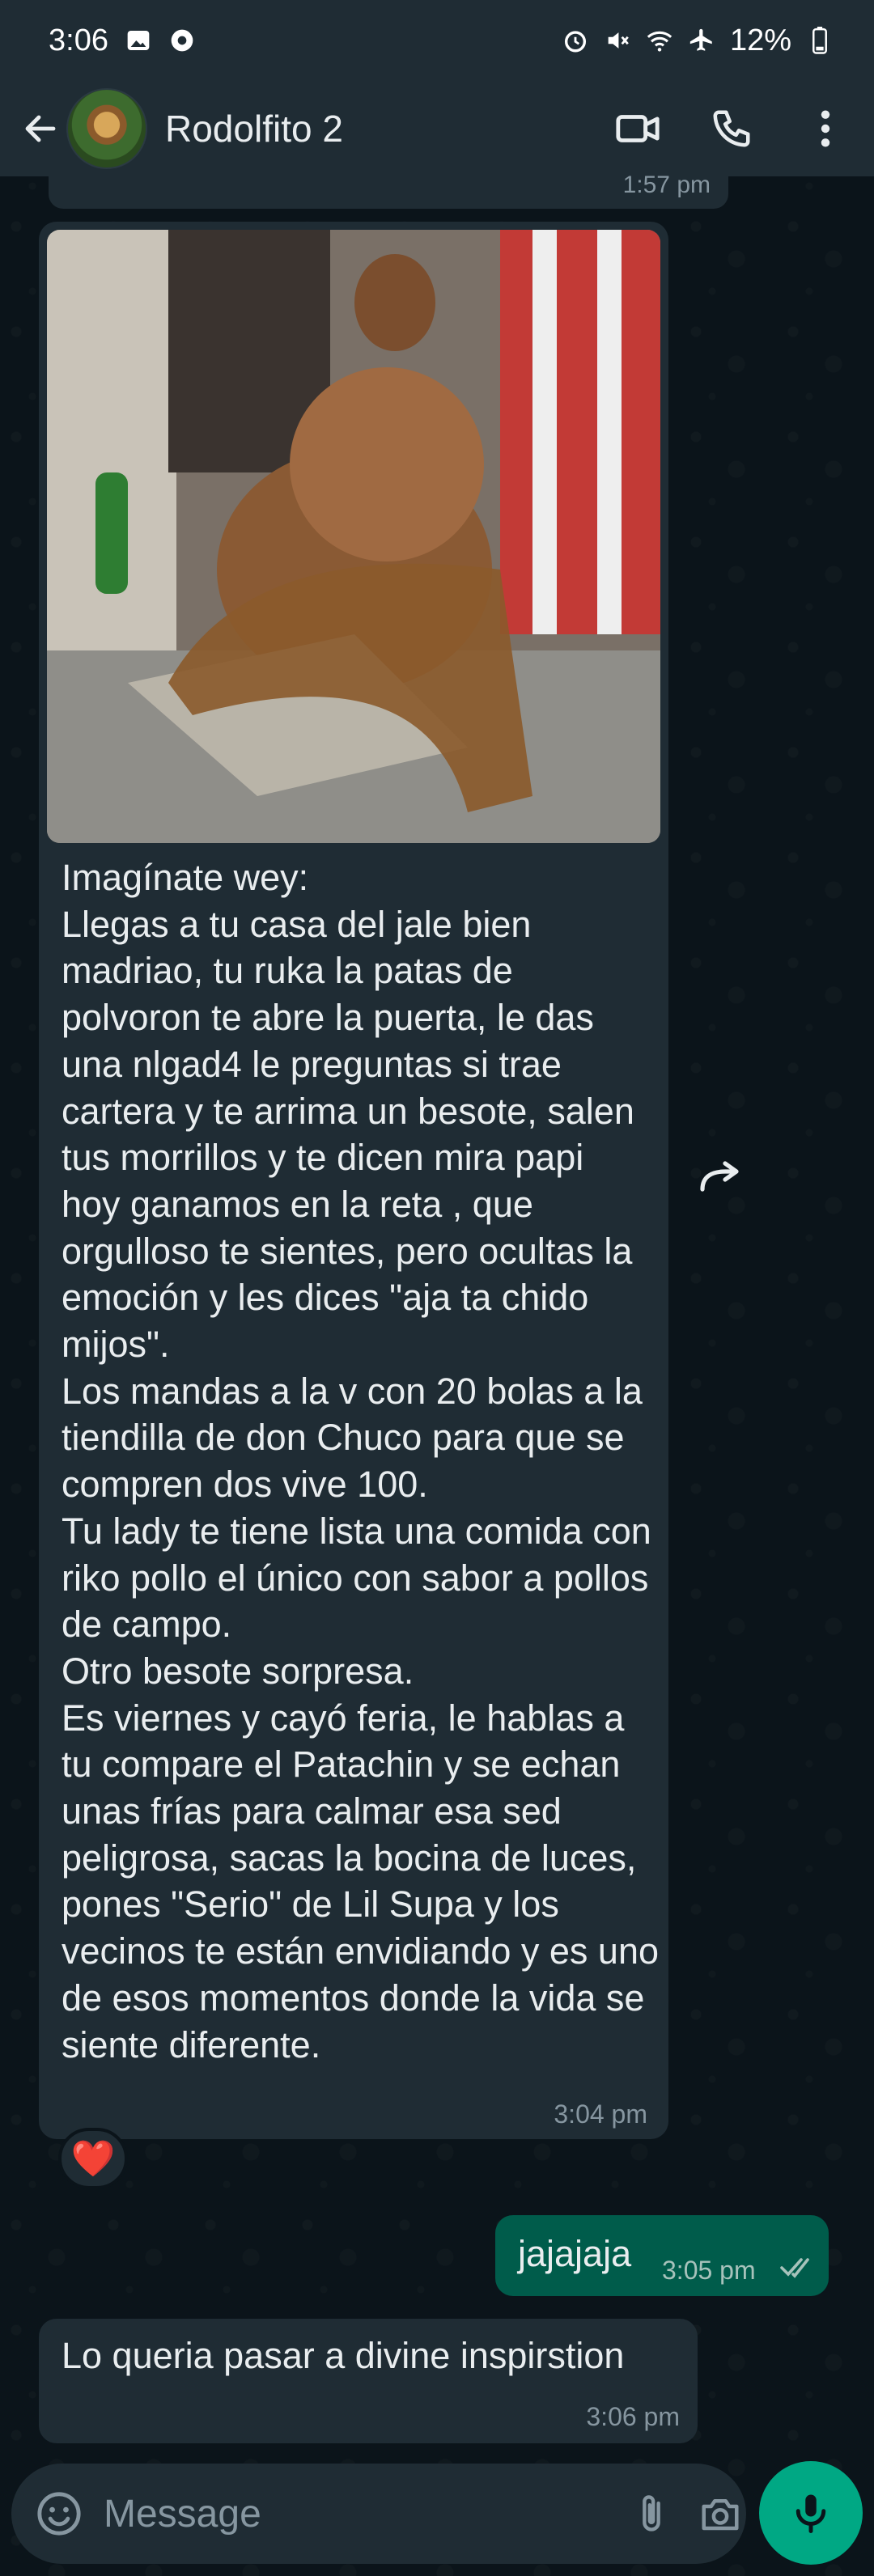  Describe the element at coordinates (701, 40) in the screenshot. I see `airplane-icon` at that location.